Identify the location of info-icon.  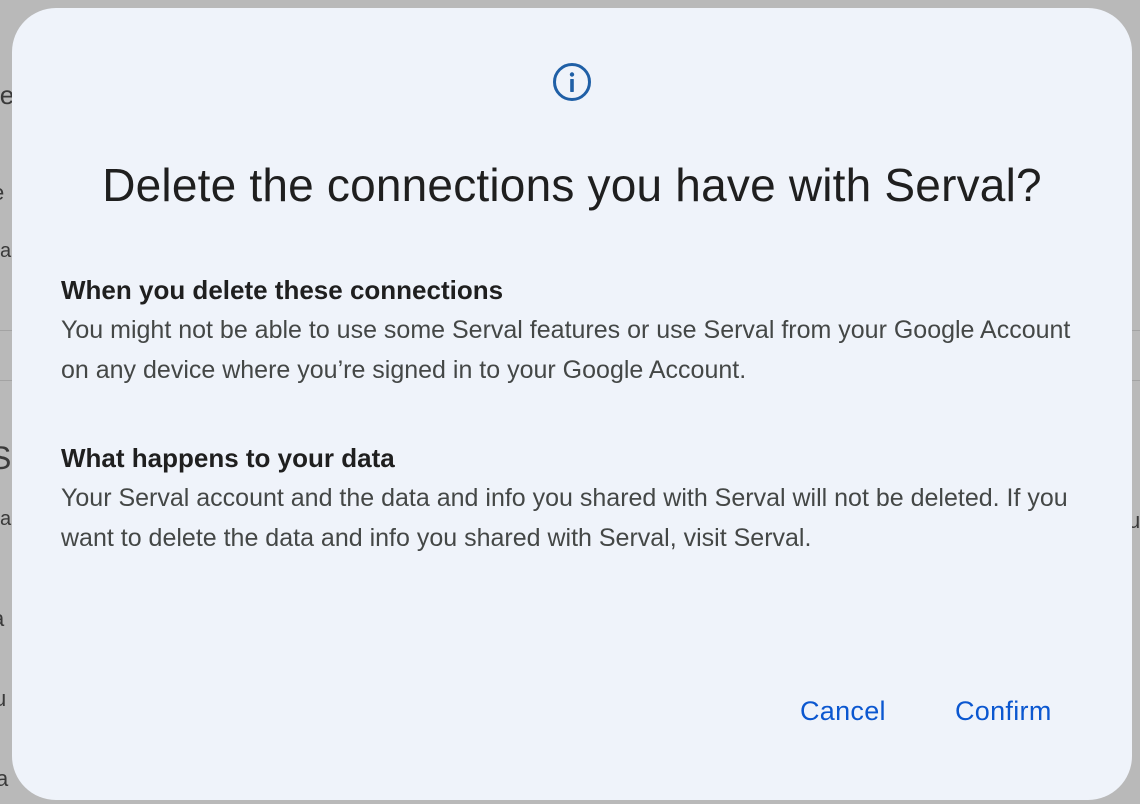
(572, 82).